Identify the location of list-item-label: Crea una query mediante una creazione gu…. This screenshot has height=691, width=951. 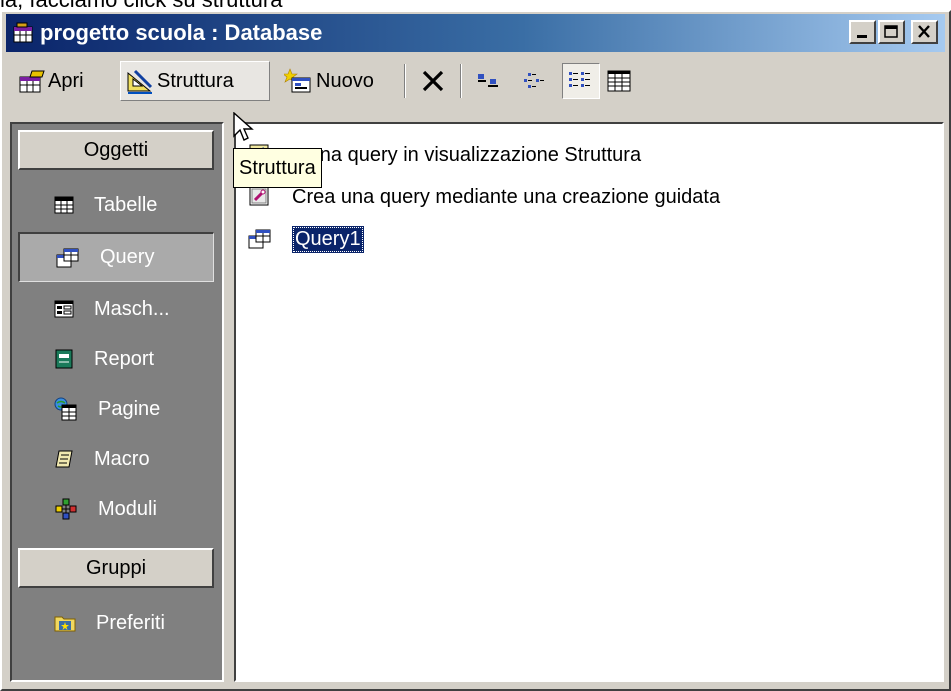
(506, 196).